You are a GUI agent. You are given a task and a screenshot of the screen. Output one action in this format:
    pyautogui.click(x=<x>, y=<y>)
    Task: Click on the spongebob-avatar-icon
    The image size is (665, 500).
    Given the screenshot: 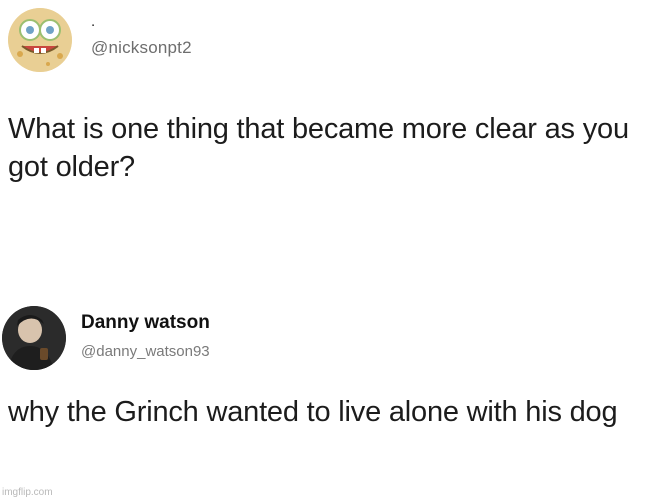 What is the action you would take?
    pyautogui.click(x=40, y=40)
    